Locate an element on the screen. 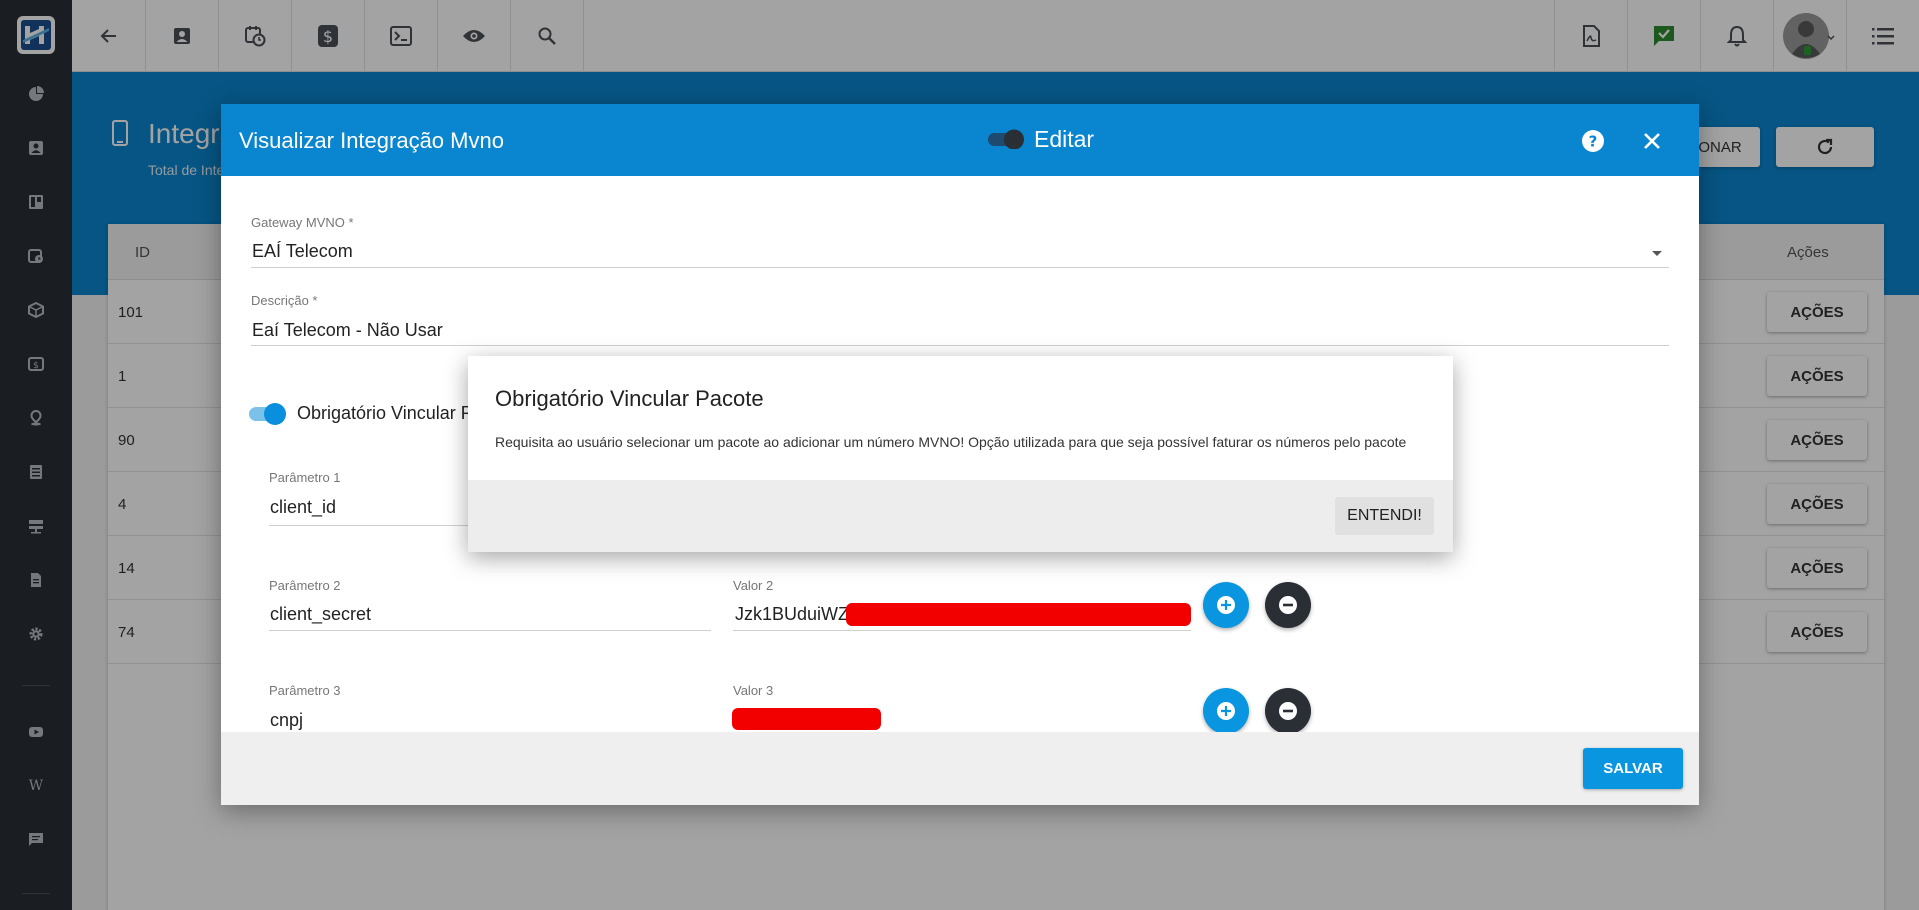 This screenshot has height=910, width=1919. close-icon is located at coordinates (1652, 141).